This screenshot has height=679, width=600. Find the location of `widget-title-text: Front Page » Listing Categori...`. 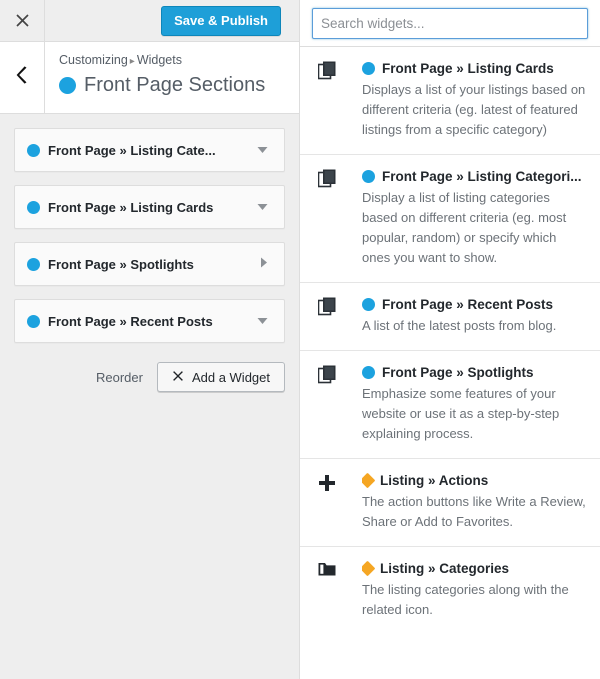

widget-title-text: Front Page » Listing Categori... is located at coordinates (482, 176).